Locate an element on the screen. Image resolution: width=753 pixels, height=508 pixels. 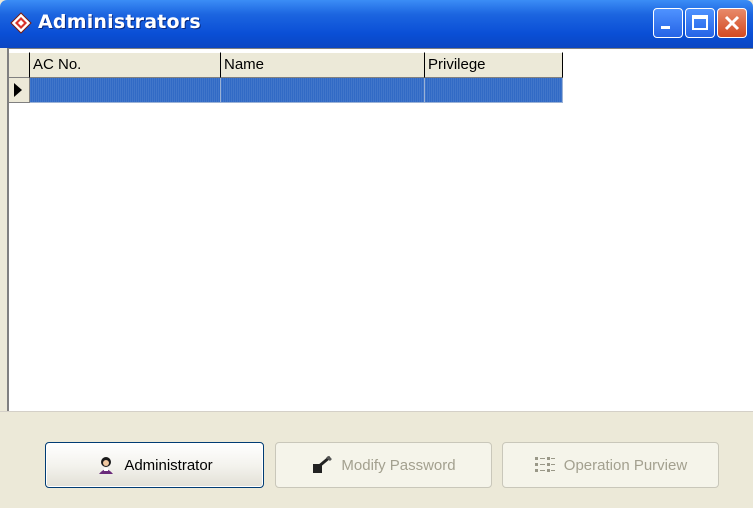
column-header-name: Name is located at coordinates (323, 65).